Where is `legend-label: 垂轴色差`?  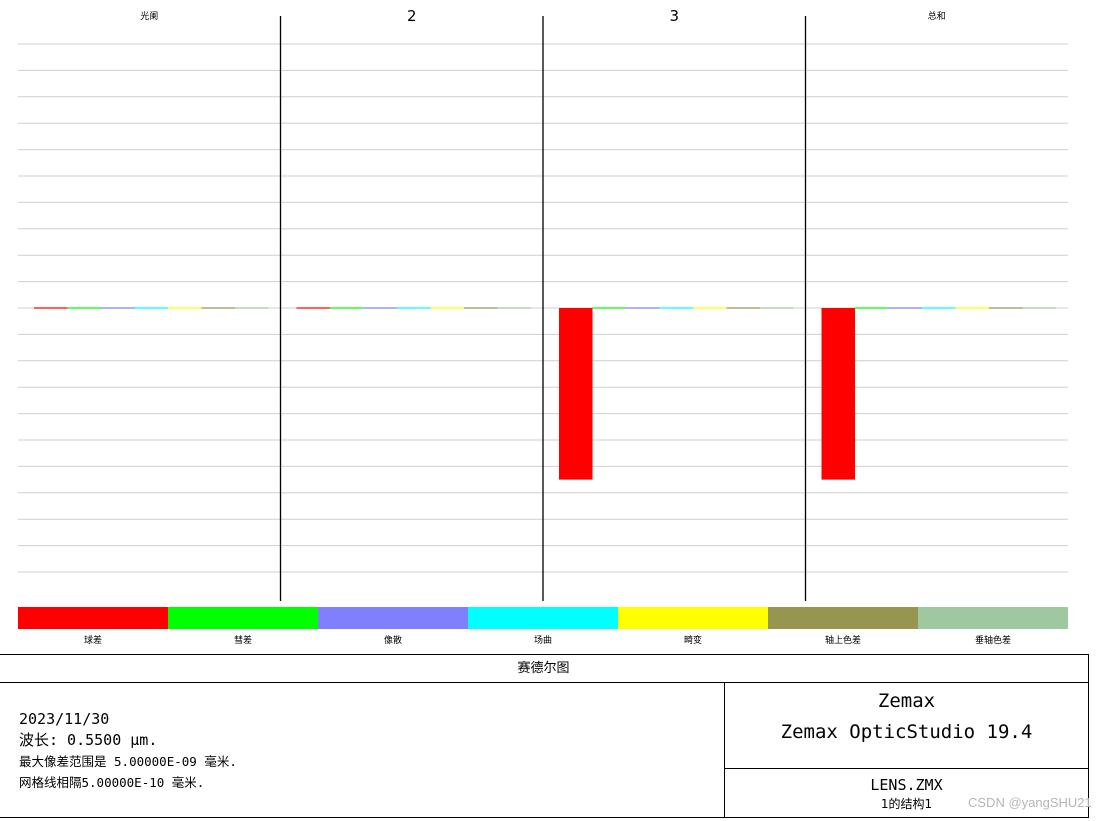 legend-label: 垂轴色差 is located at coordinates (992, 641).